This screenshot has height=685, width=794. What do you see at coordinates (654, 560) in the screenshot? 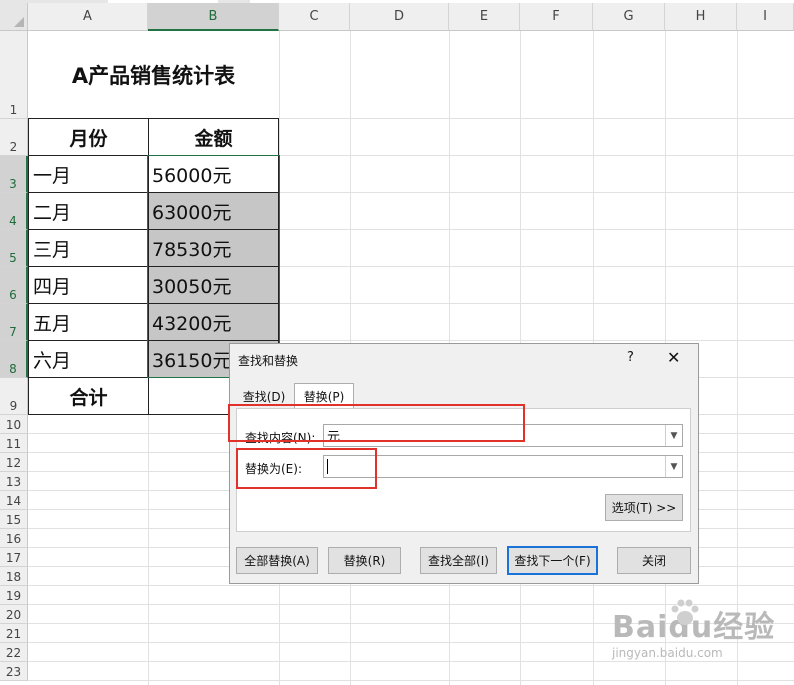
I see `dialog-close-button: 关闭` at bounding box center [654, 560].